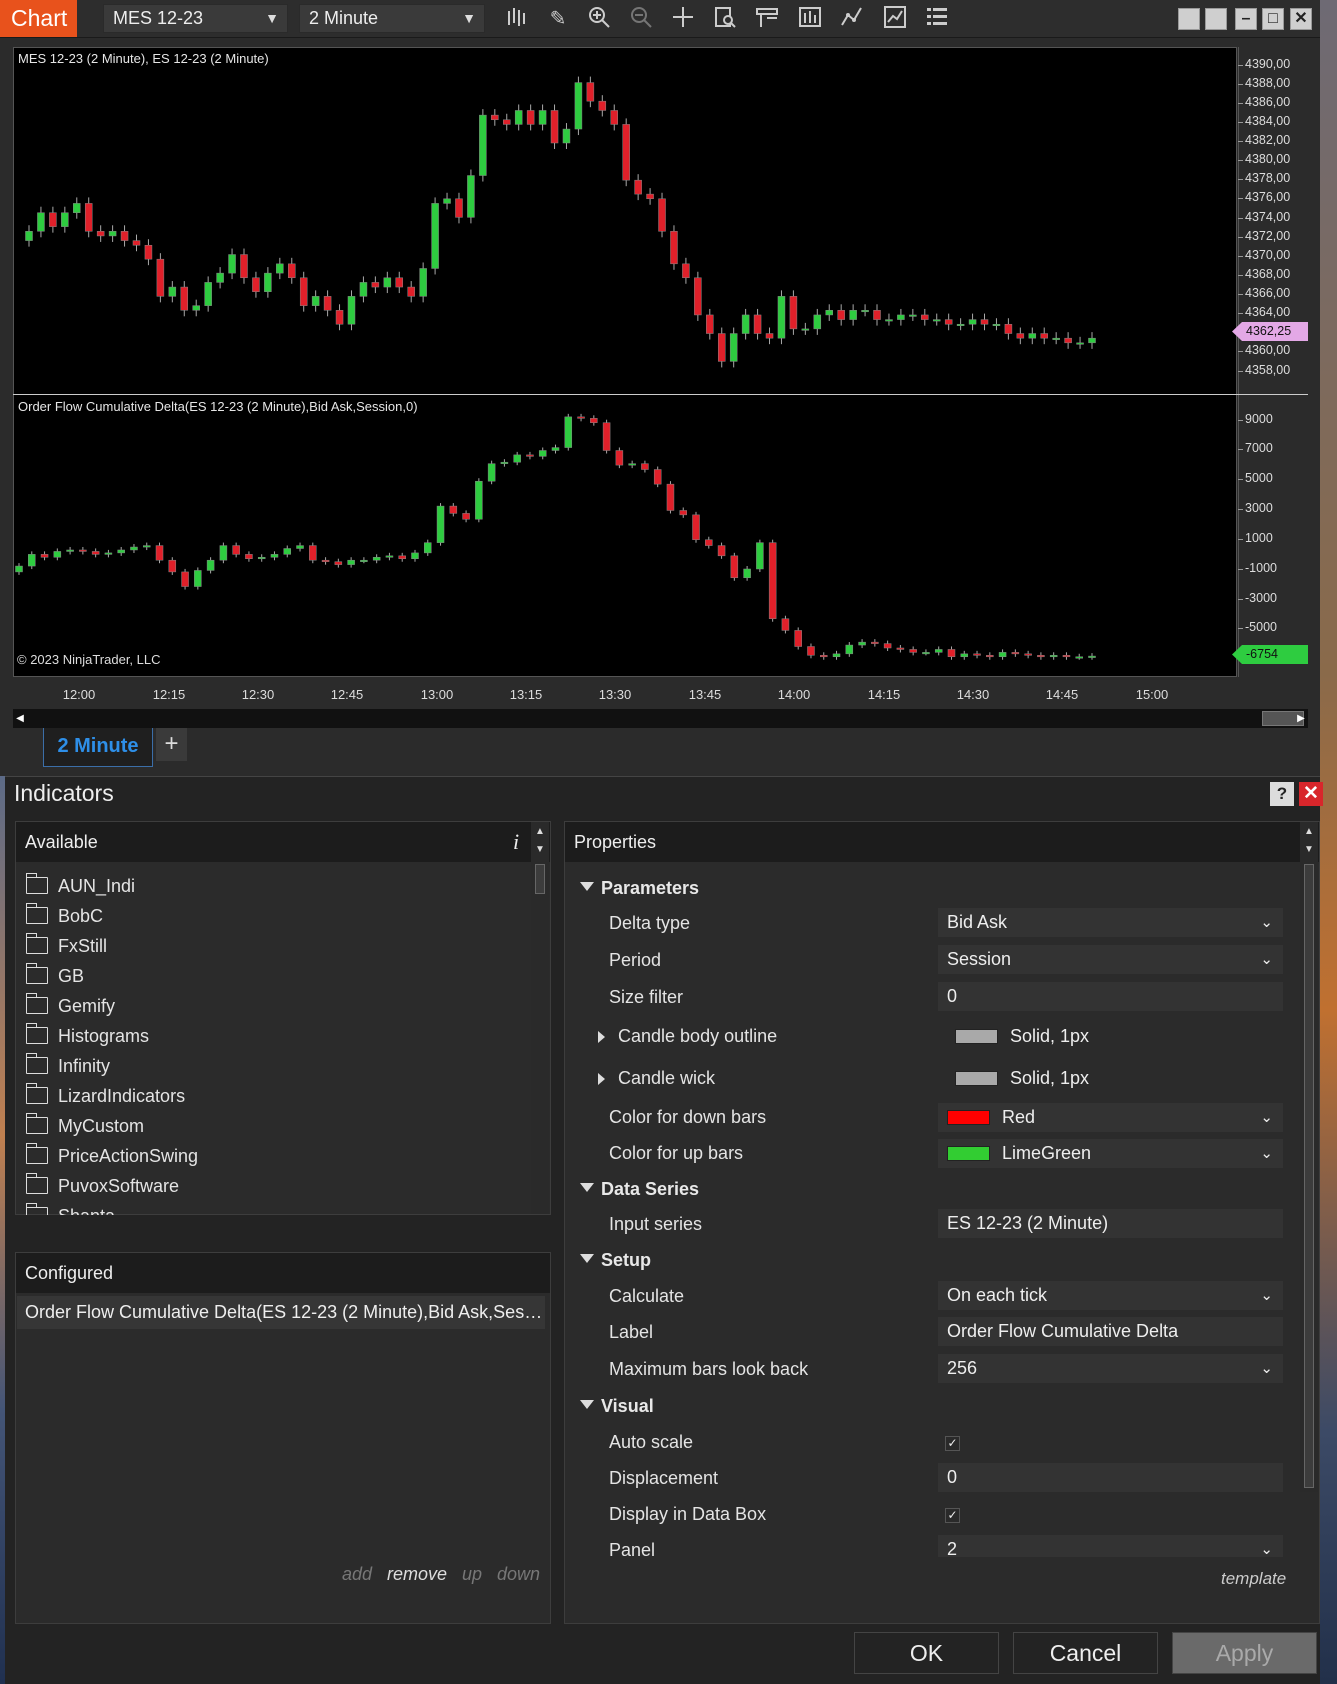 The image size is (1337, 1684). I want to click on price-marker-icon, so click(767, 19).